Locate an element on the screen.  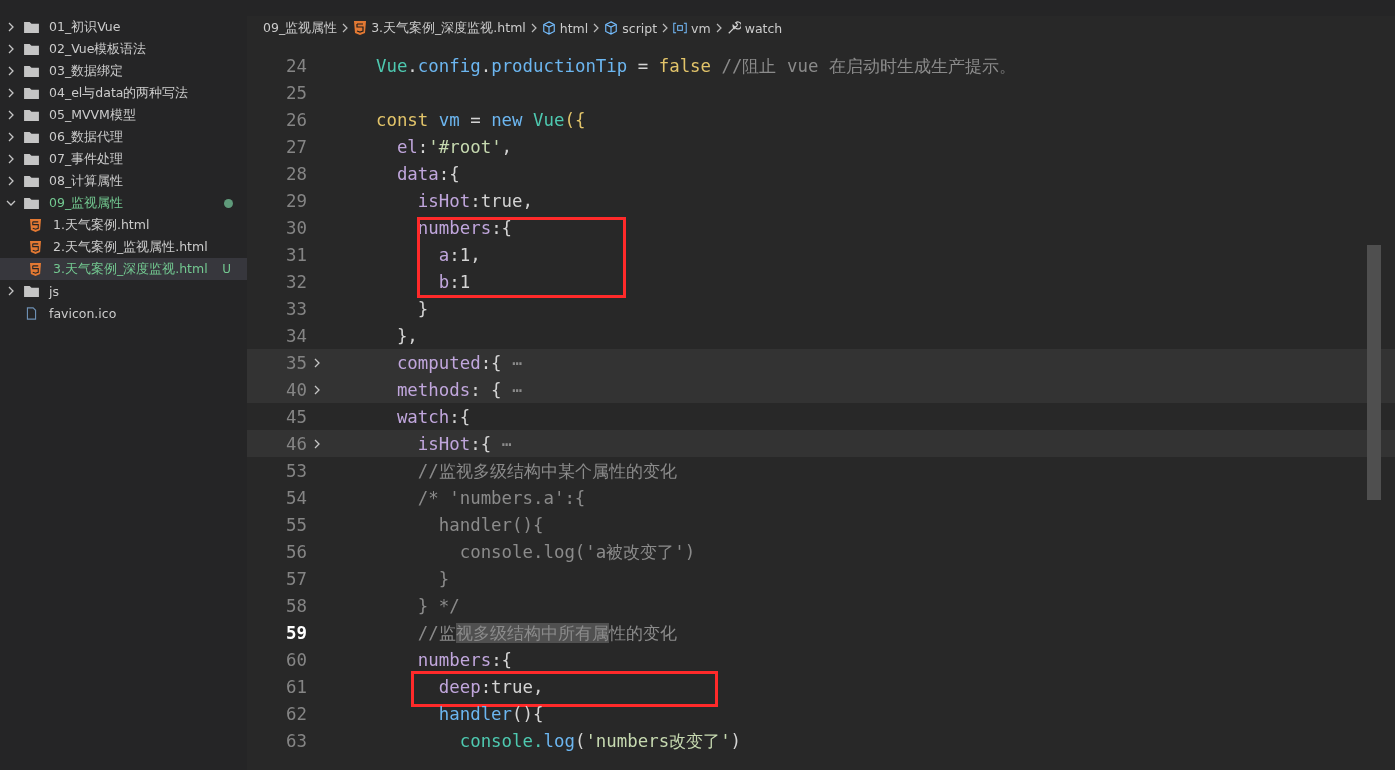
code-line: deep:true, is located at coordinates (490, 686).